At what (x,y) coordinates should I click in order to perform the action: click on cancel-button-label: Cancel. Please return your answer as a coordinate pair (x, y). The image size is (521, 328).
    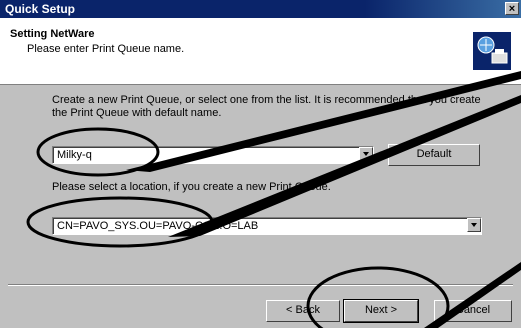
    Looking at the image, I should click on (473, 310).